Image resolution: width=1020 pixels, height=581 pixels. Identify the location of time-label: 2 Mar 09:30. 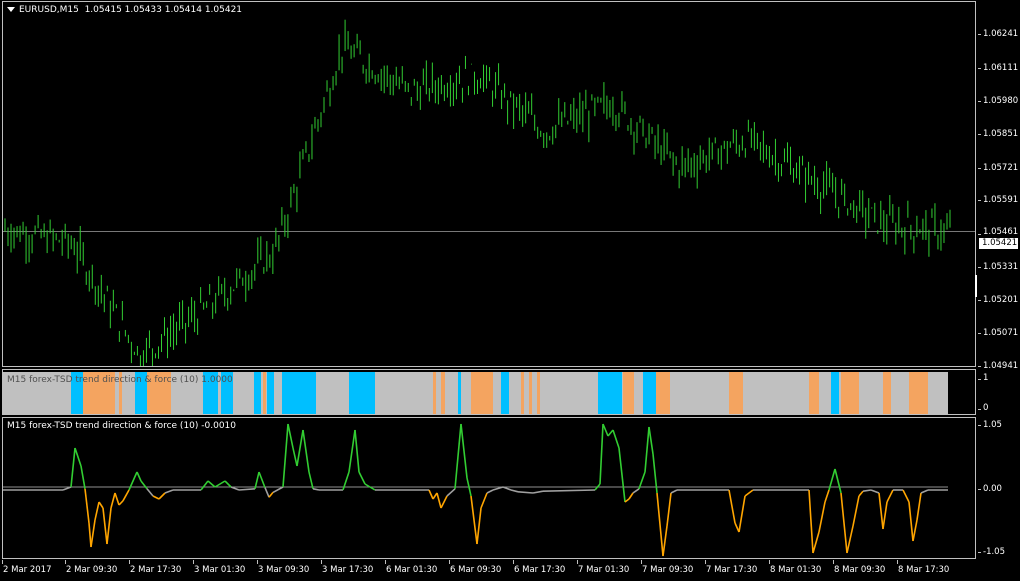
(92, 570).